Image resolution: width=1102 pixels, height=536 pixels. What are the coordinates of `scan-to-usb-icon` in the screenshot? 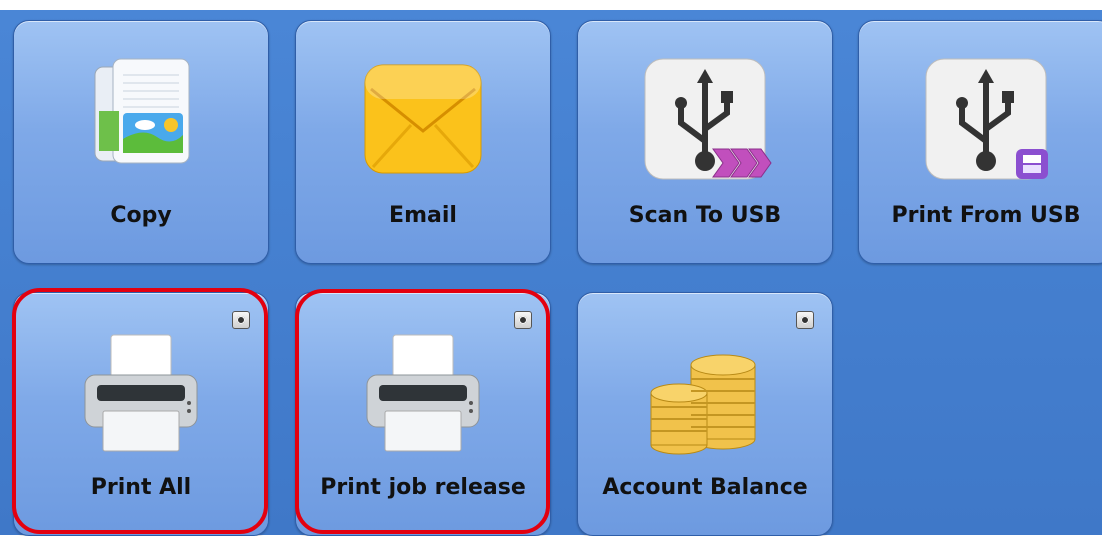 It's located at (708, 119).